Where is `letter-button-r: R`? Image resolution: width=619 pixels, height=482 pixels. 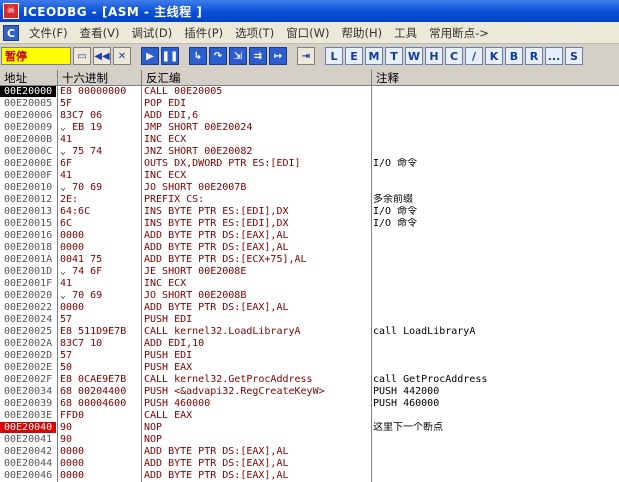
letter-button-r: R is located at coordinates (534, 56).